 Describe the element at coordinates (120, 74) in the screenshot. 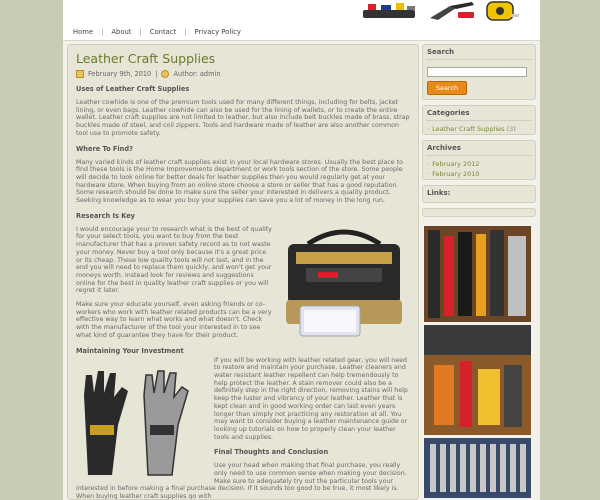

I see `post-date: February 9th, 2010` at that location.